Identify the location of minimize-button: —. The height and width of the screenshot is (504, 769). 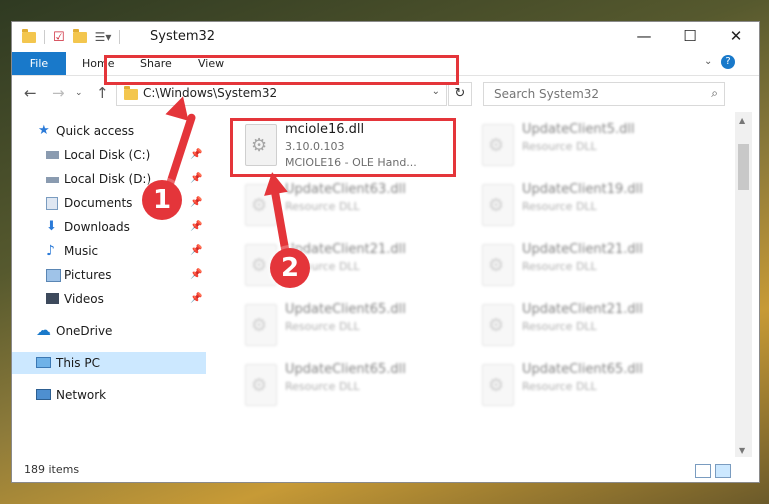
(644, 37).